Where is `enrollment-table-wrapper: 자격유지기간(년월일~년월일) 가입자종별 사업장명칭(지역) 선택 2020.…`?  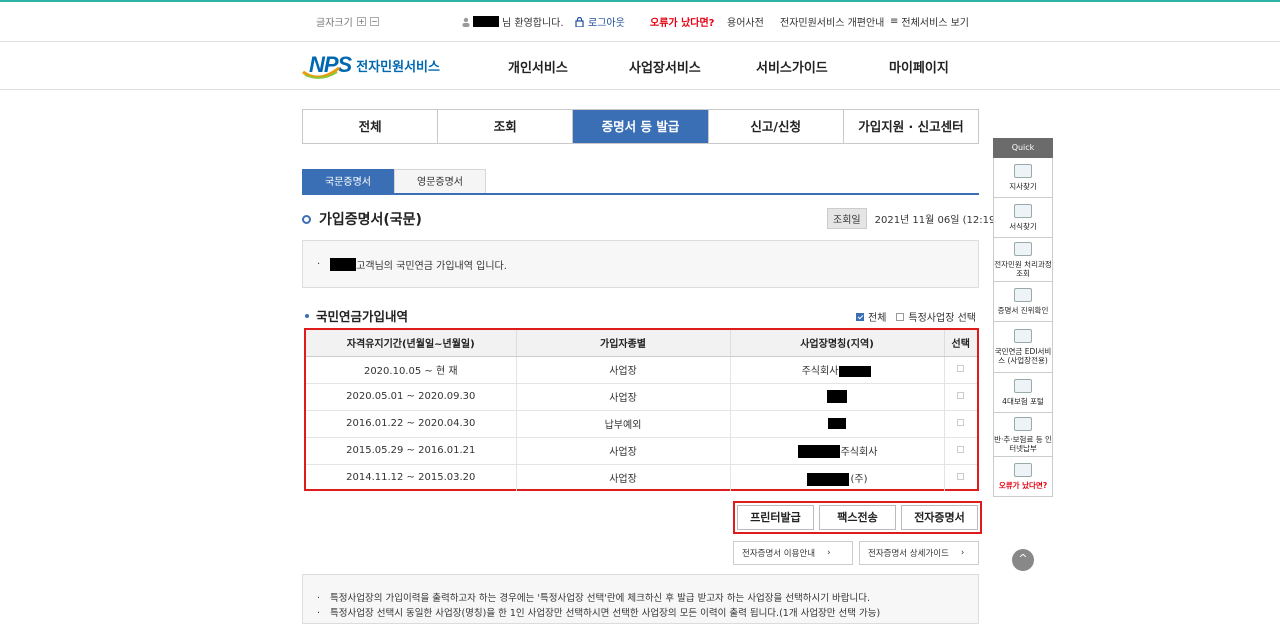 enrollment-table-wrapper: 자격유지기간(년월일~년월일) 가입자종별 사업장명칭(지역) 선택 2020.… is located at coordinates (641, 409).